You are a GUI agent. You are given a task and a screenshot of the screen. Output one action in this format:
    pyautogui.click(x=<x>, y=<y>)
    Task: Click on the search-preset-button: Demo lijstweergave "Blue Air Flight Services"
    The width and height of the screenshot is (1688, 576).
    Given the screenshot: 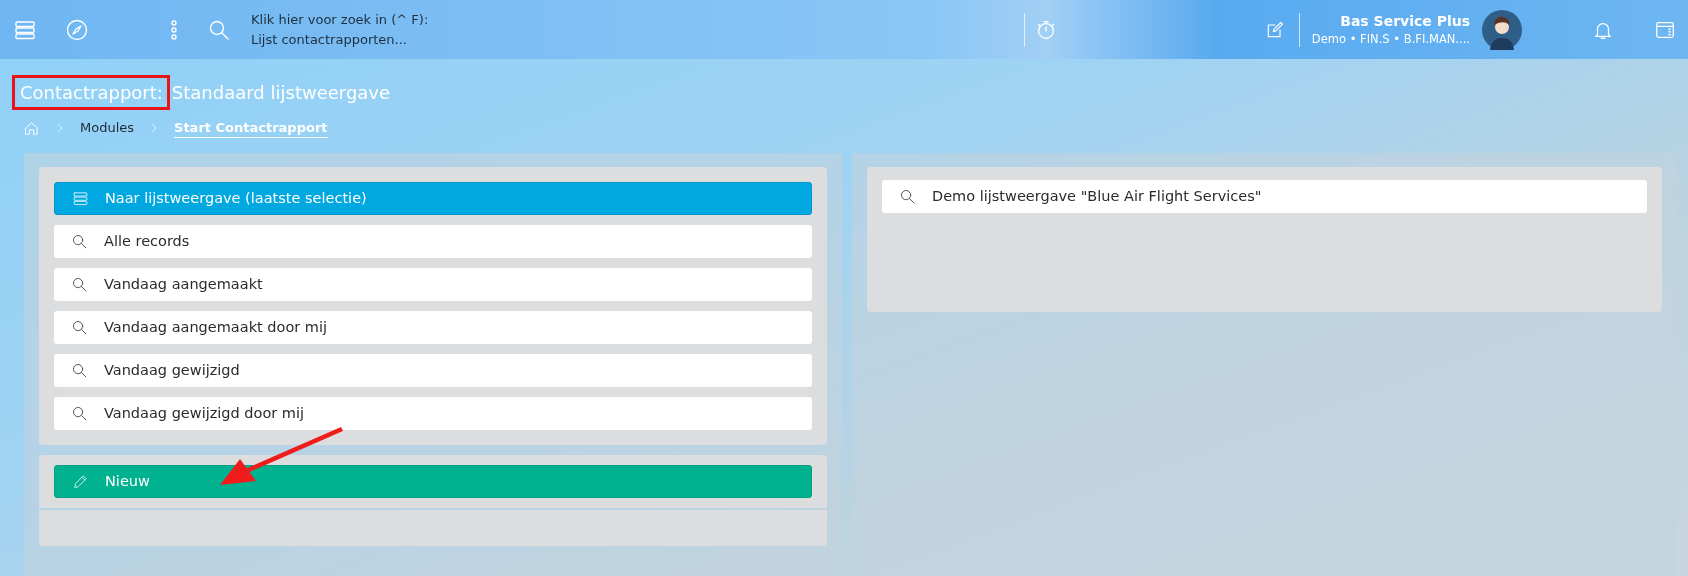 What is the action you would take?
    pyautogui.click(x=1264, y=196)
    